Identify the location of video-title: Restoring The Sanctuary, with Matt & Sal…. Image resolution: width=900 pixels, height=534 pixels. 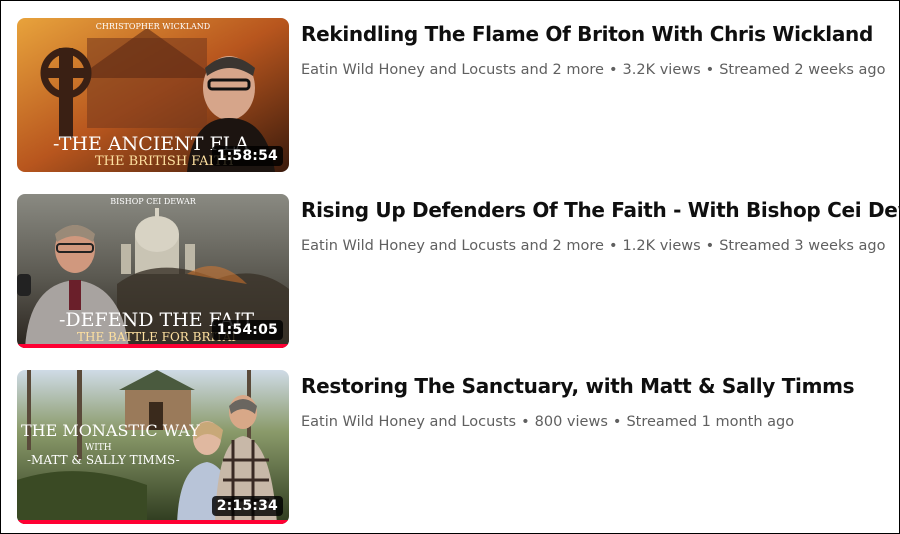
(578, 386).